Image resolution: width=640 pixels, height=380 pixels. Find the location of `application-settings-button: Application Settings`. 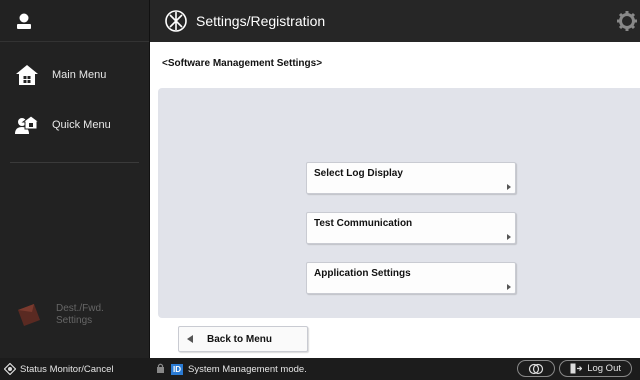

application-settings-button: Application Settings is located at coordinates (411, 278).